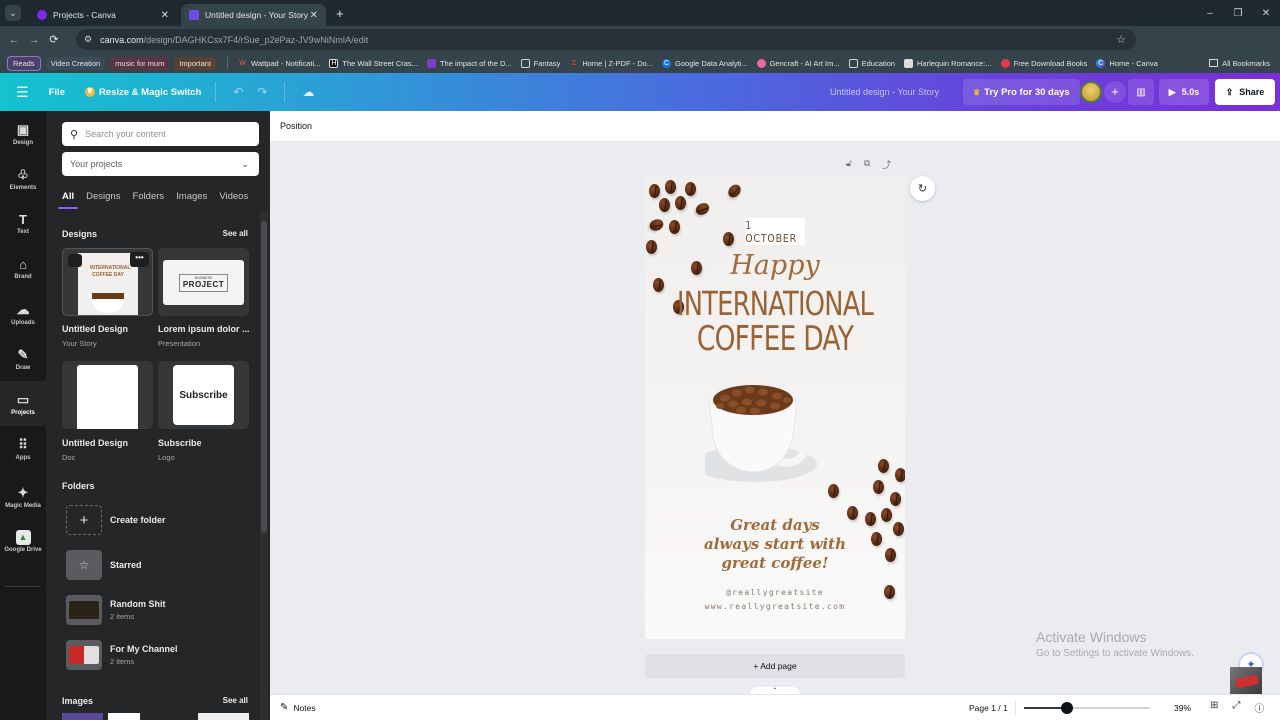  Describe the element at coordinates (195, 63) in the screenshot. I see `bookmark-important: Important` at that location.